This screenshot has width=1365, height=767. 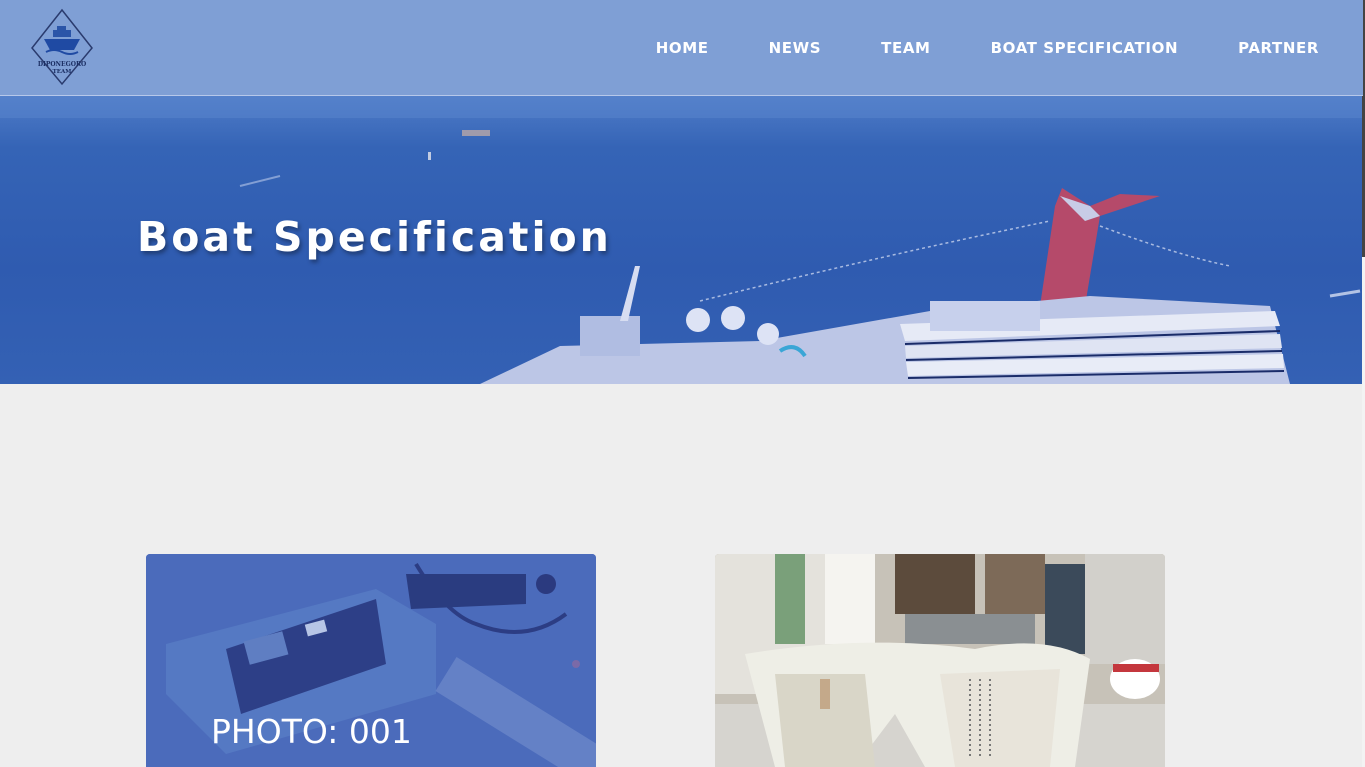 I want to click on boat-hull-photo, so click(x=940, y=660).